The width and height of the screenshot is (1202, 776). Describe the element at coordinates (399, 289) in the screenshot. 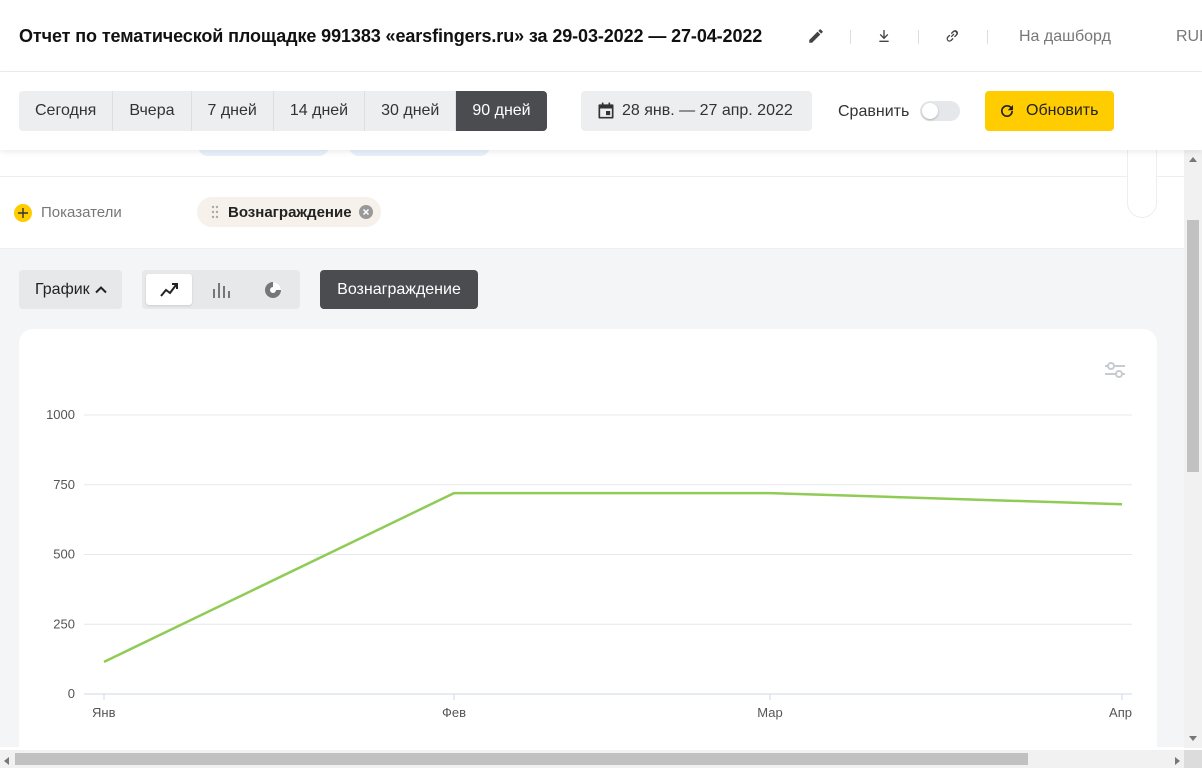

I see `series-button: Вознаграждение` at that location.